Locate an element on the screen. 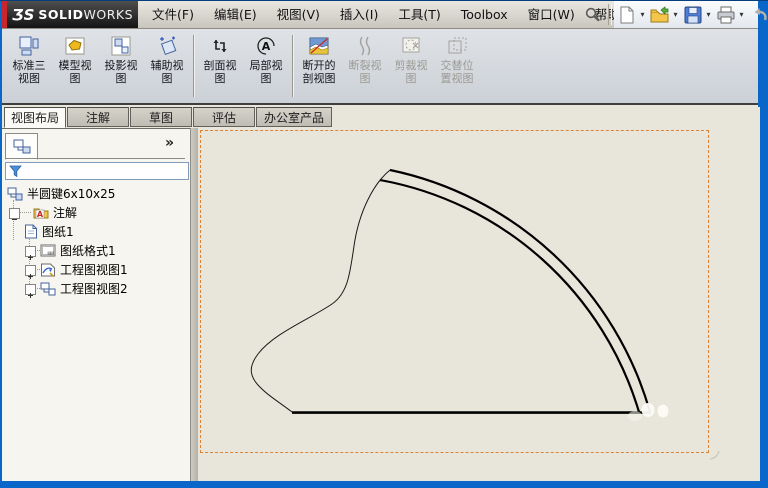 This screenshot has height=488, width=768. new-dropdown-caret: ▾ is located at coordinates (642, 14).